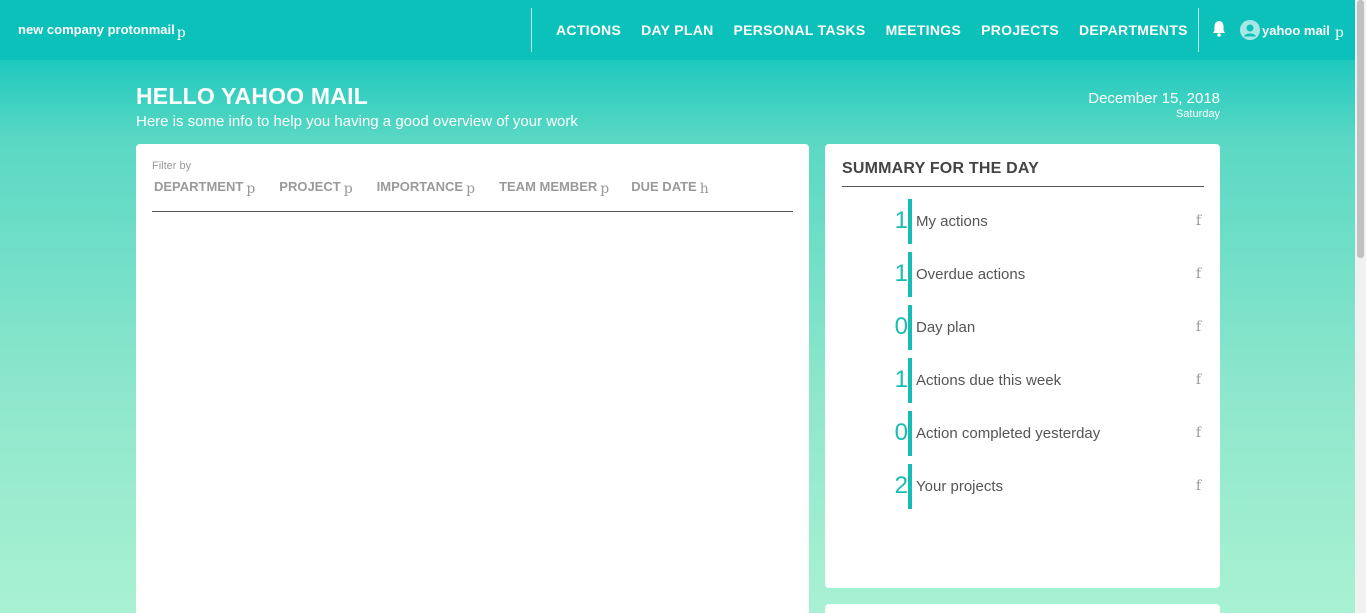 This screenshot has width=1366, height=613. What do you see at coordinates (1296, 30) in the screenshot?
I see `user-name: yahoo mail` at bounding box center [1296, 30].